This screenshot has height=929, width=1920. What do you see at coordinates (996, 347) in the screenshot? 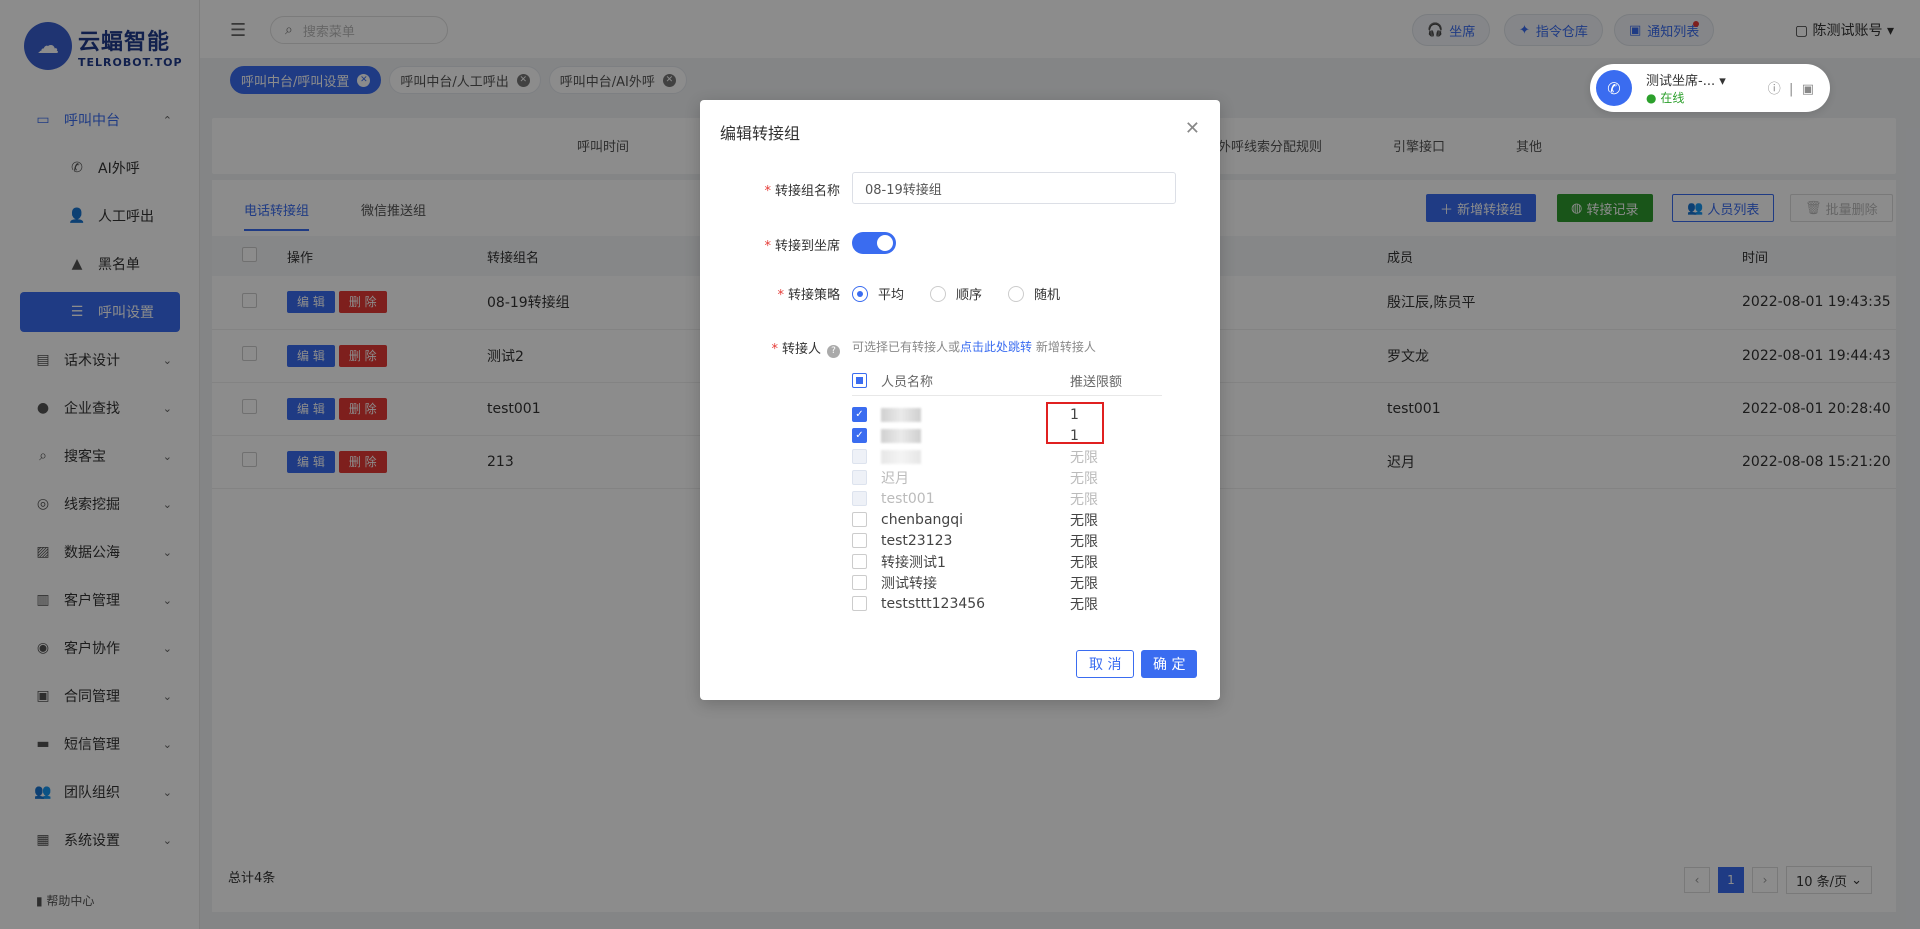
I see `jump-link: 点击此处跳转` at bounding box center [996, 347].